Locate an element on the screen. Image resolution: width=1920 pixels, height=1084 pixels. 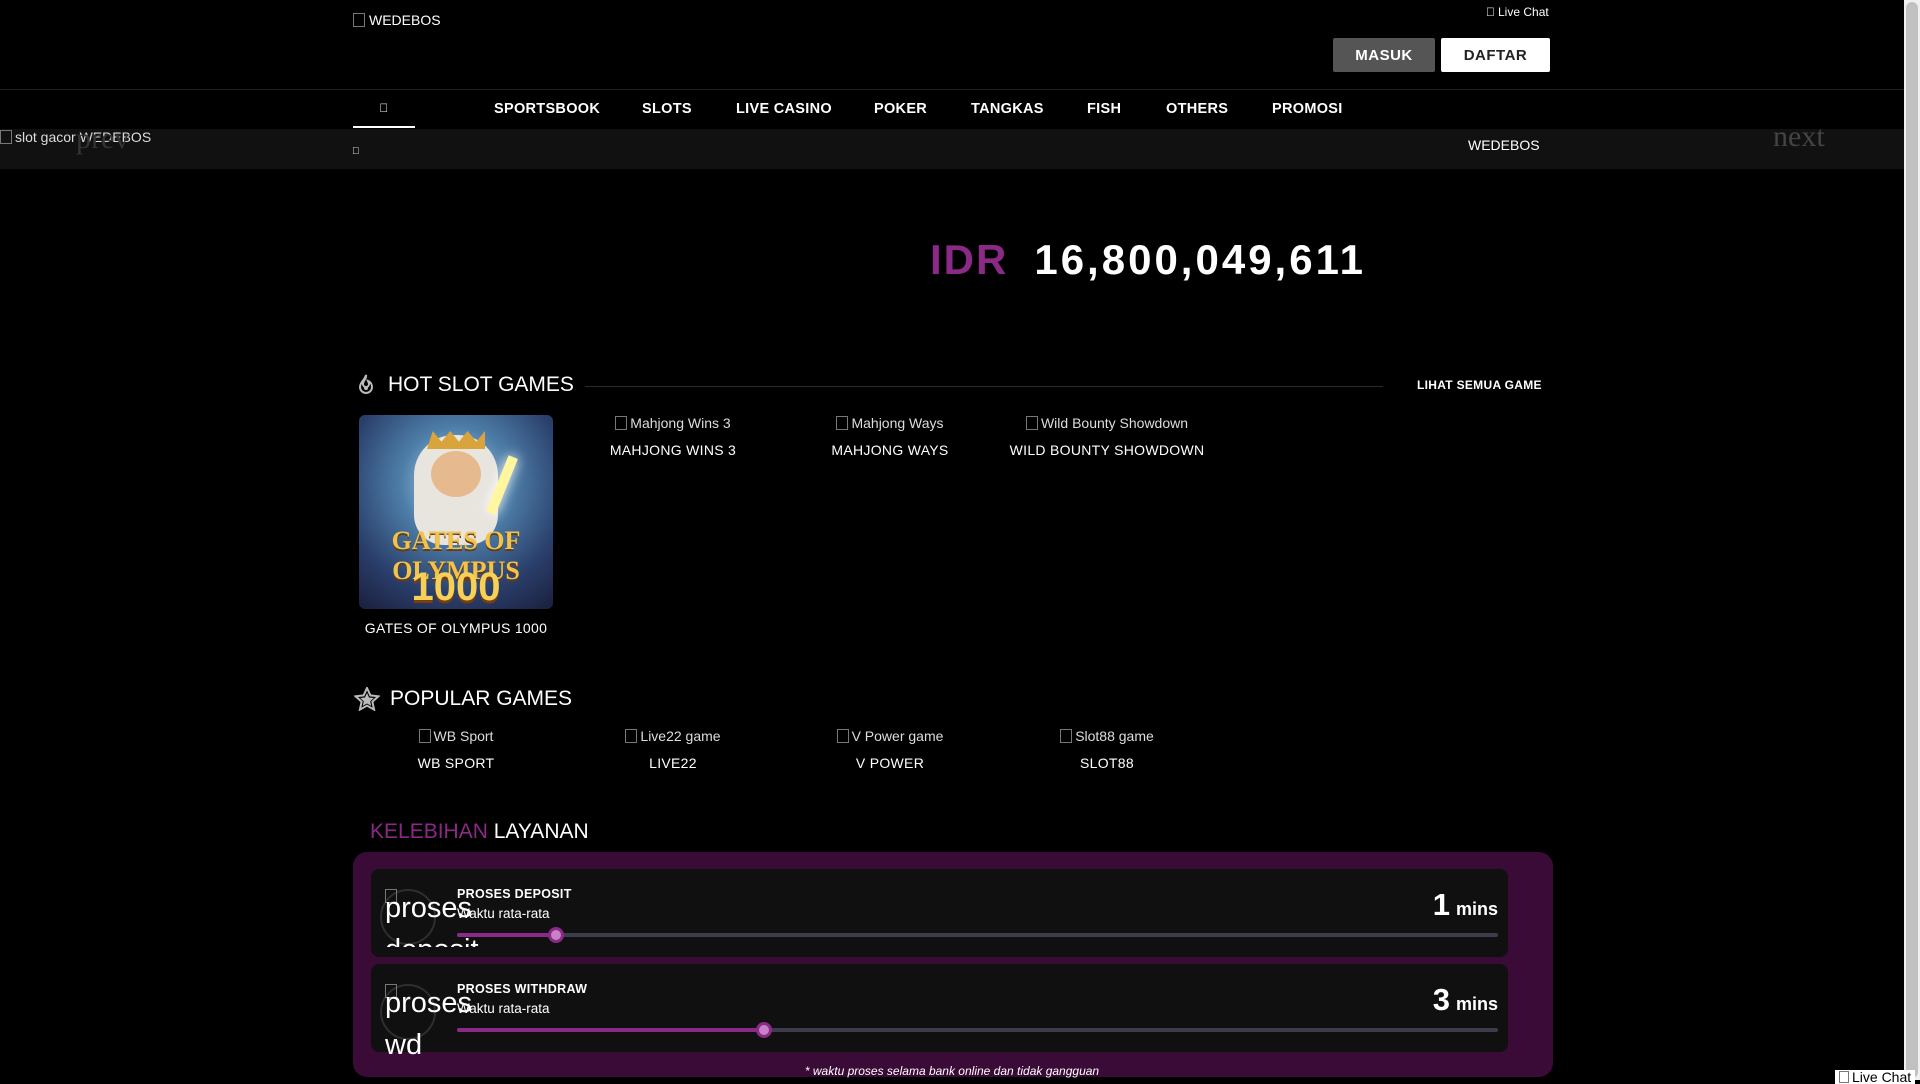
scrollbar-thumb is located at coordinates (1912, 540).